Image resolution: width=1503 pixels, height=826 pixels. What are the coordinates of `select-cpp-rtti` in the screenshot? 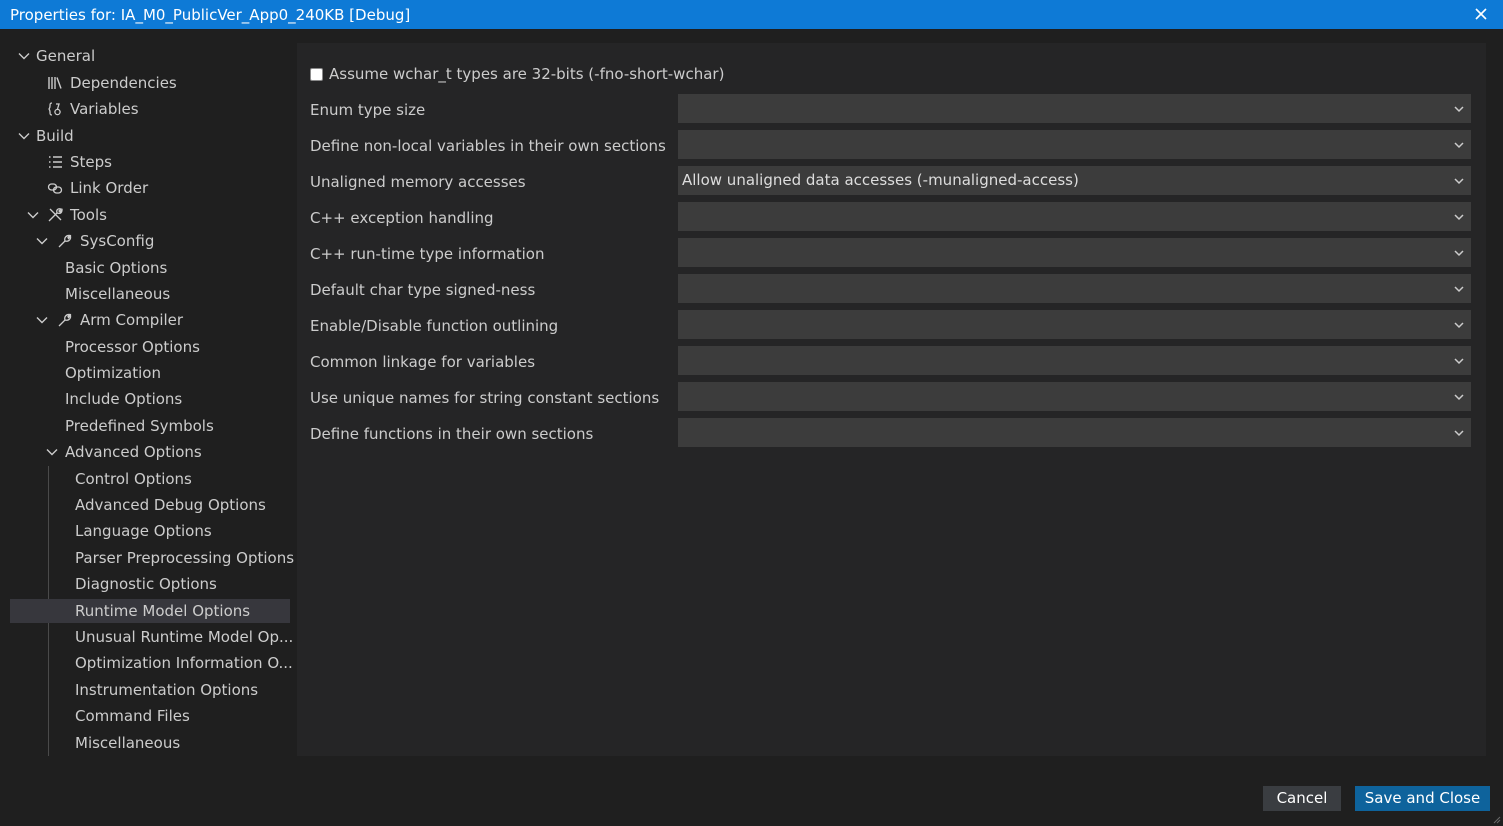 It's located at (1074, 252).